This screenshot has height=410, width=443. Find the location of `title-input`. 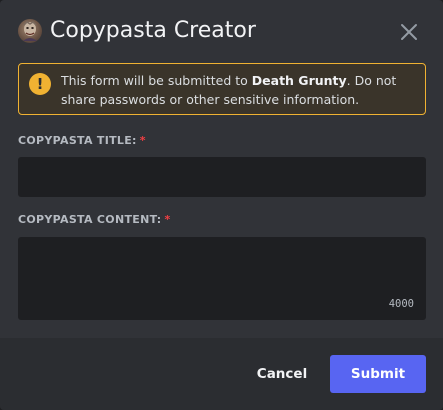

title-input is located at coordinates (222, 177).